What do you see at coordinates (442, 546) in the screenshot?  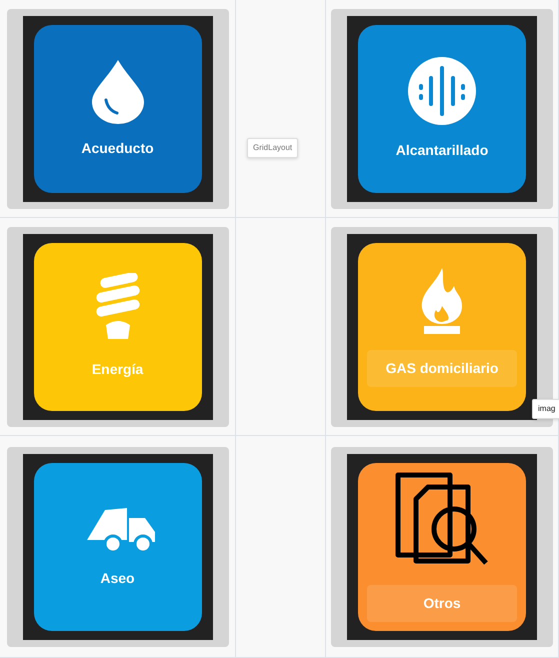 I see `service-tile: Otros` at bounding box center [442, 546].